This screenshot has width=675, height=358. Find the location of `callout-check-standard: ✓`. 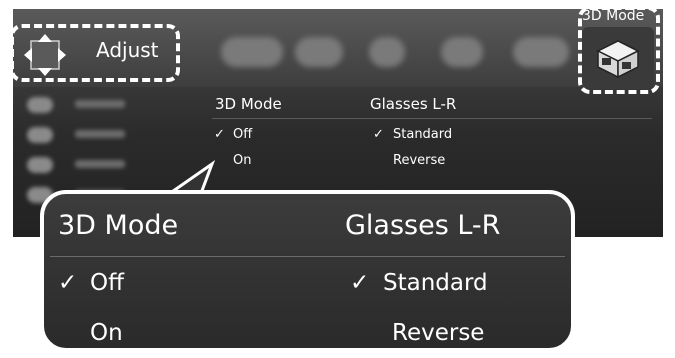

callout-check-standard: ✓ is located at coordinates (360, 283).